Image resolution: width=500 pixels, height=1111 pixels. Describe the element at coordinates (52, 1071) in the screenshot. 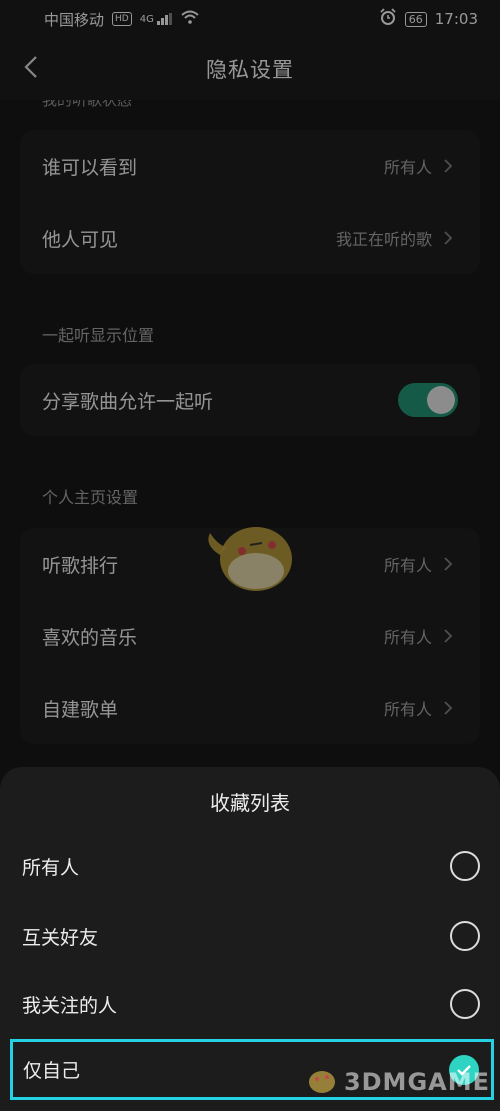

I see `option-label: 仅自己` at that location.